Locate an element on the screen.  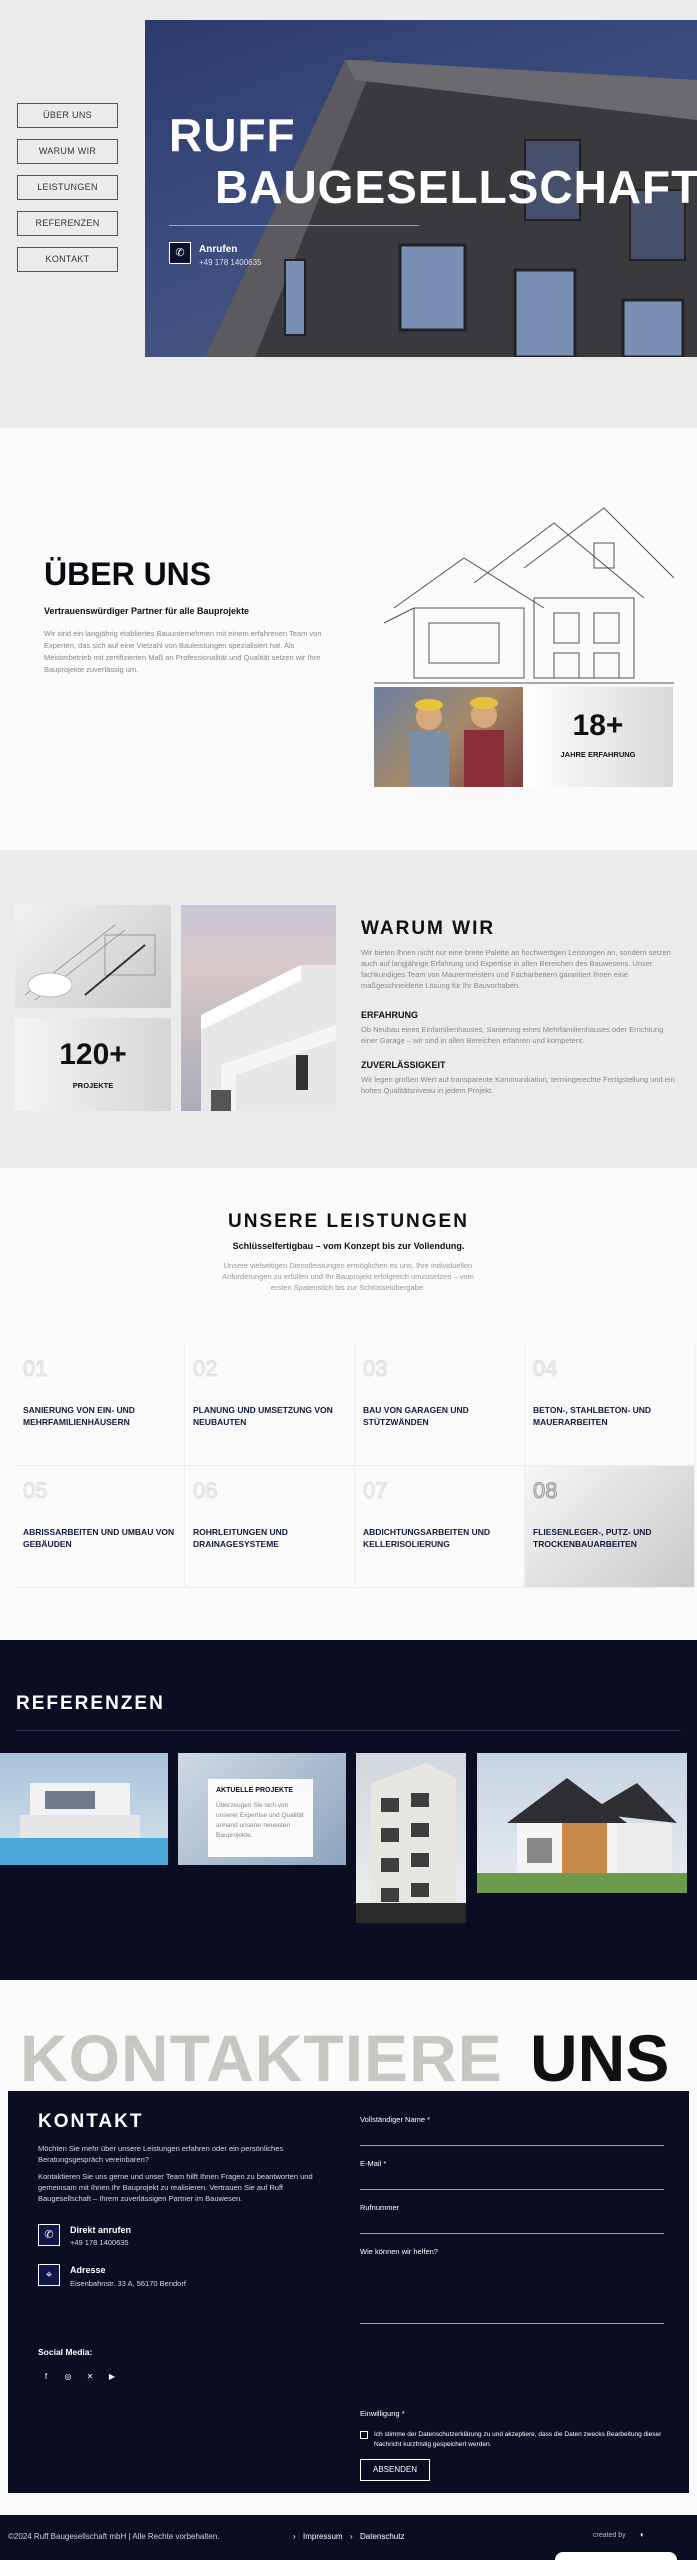
why-point-title-experience: ERFAHRUNG is located at coordinates (390, 1015).